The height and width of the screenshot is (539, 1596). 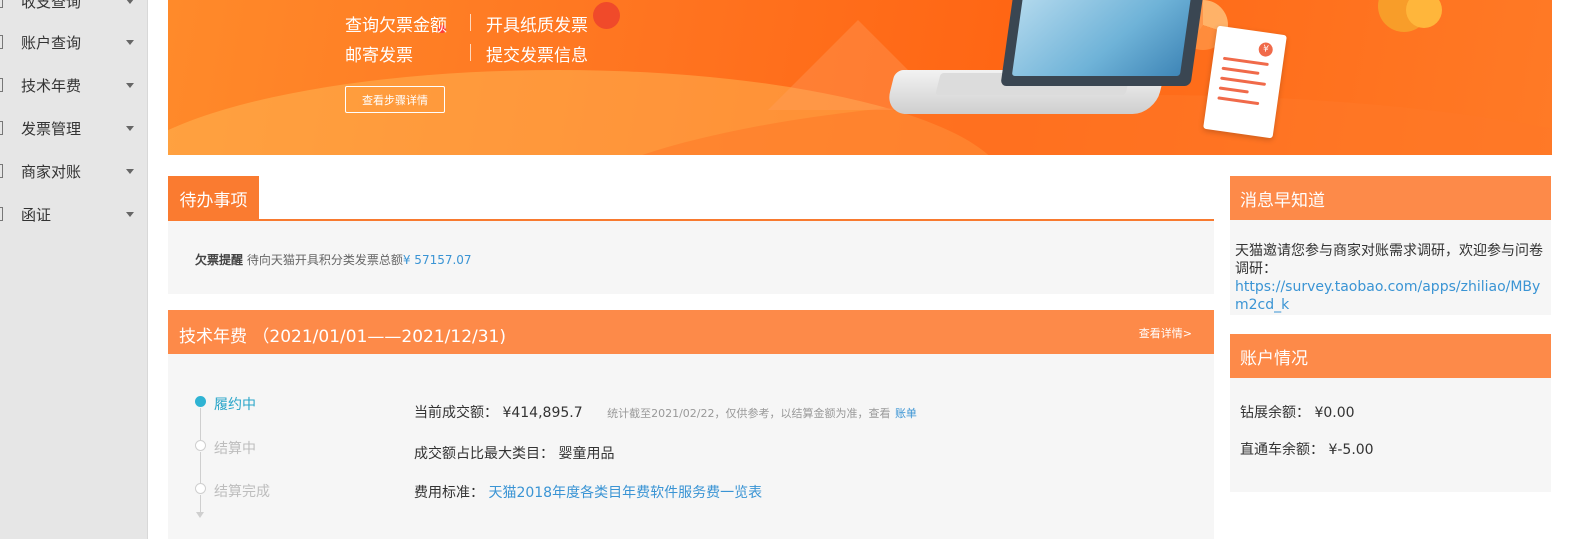 What do you see at coordinates (691, 332) in the screenshot?
I see `tech-fee-header: 技术年费 （2021/01/01——2021/12/31) 查看详情>` at bounding box center [691, 332].